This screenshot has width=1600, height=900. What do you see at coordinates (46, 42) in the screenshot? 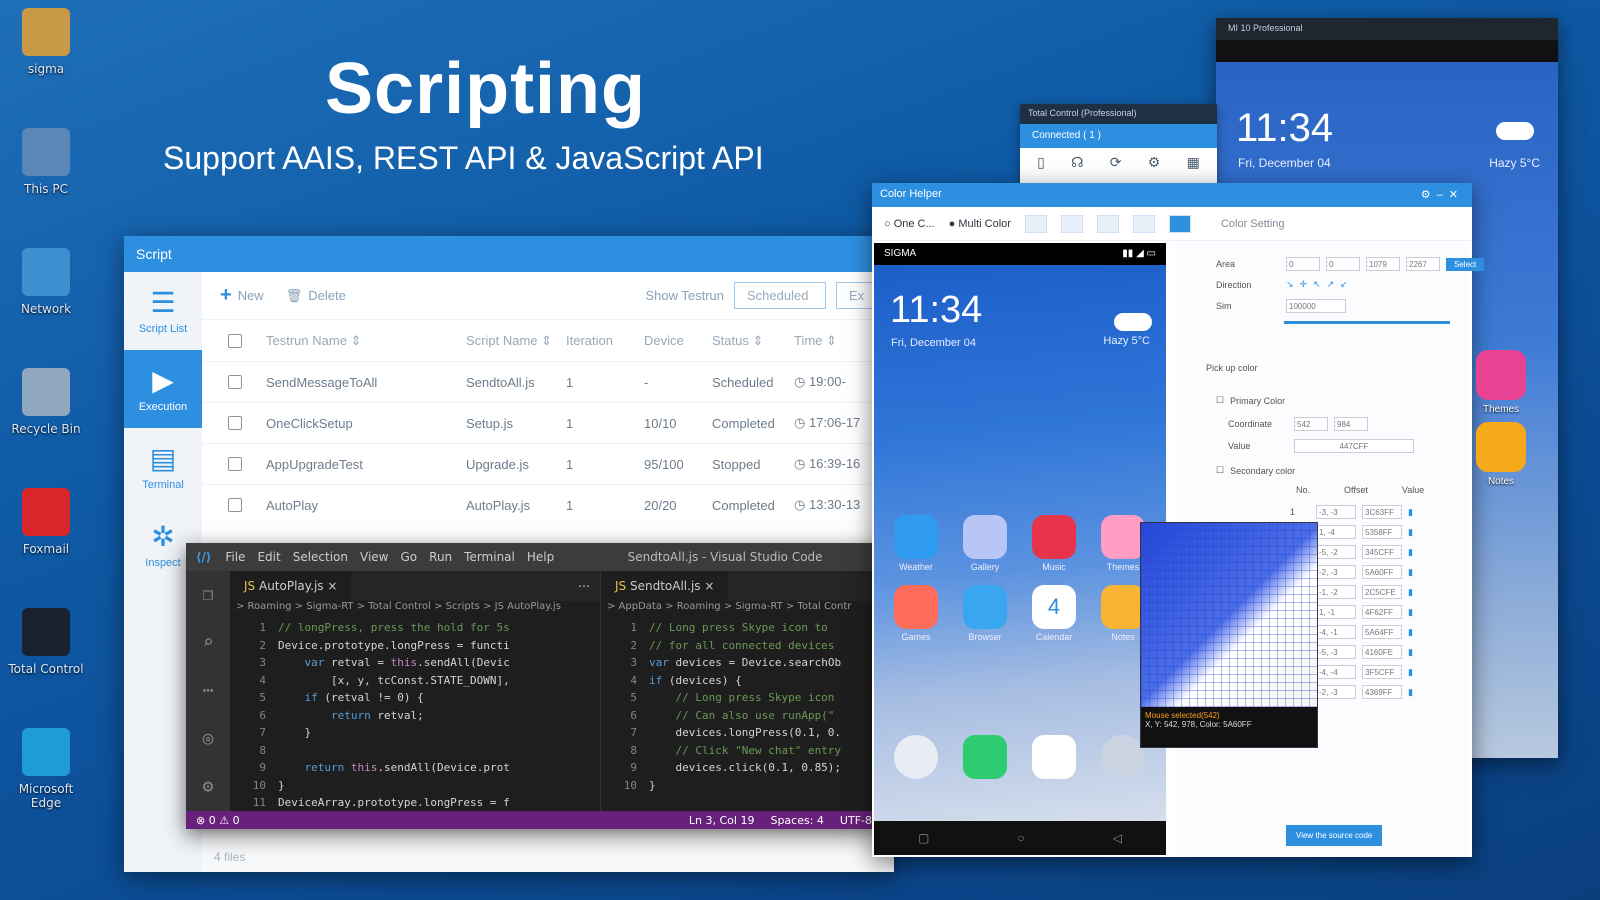
I see `desktop-sigma: sigma` at bounding box center [46, 42].